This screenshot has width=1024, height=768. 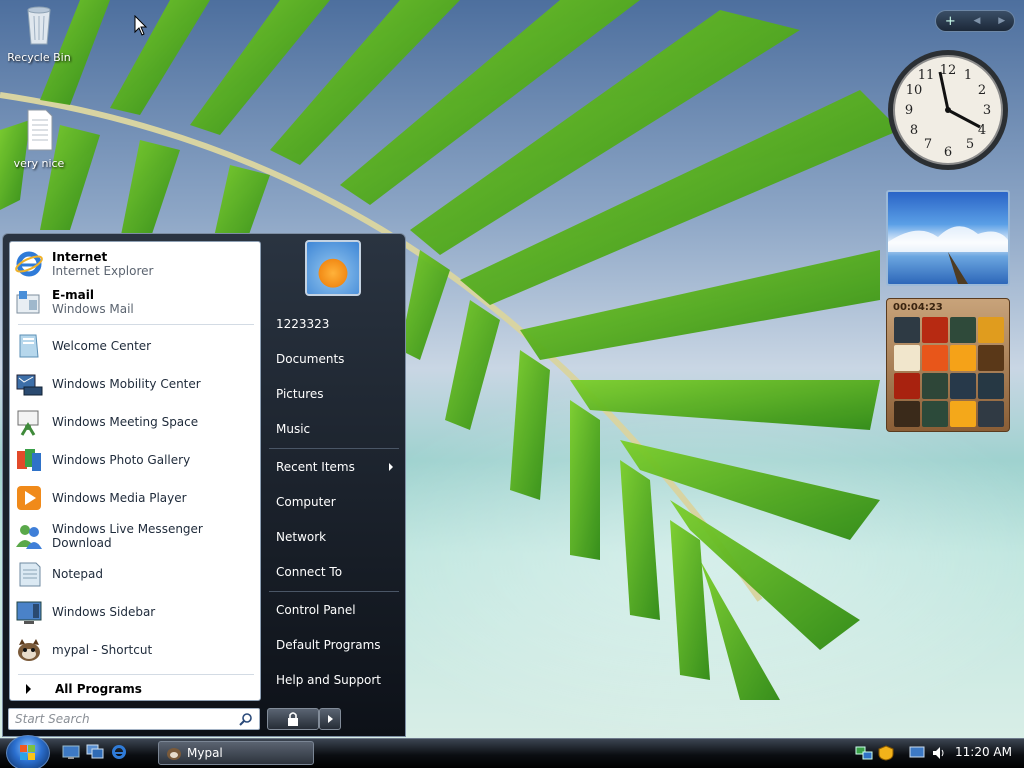 I want to click on default-programs-link: Default Programs, so click(x=334, y=645).